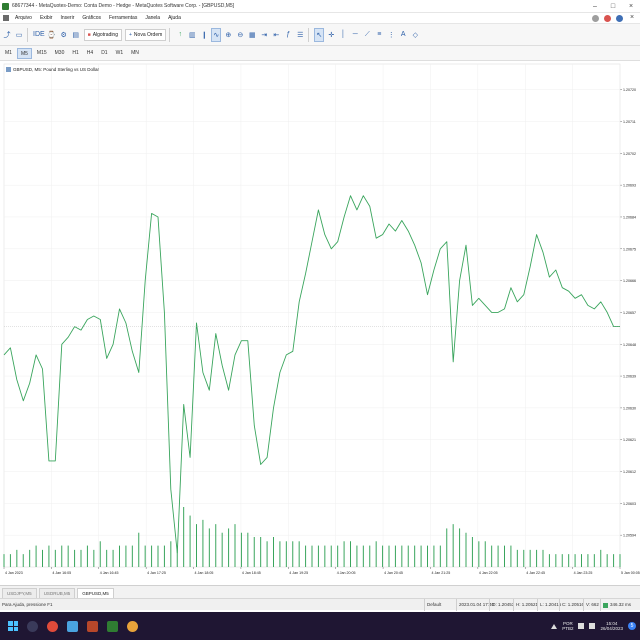 The width and height of the screenshot is (640, 640). I want to click on chart-tabs: USDJPY,M5 USDRUB,M5 GBPUSD,M5, so click(320, 591).